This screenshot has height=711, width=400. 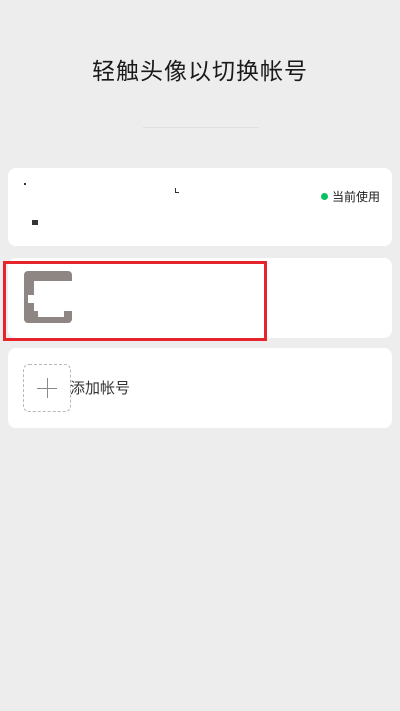 I want to click on page-title: 轻触头像以切换帐号, so click(x=200, y=72).